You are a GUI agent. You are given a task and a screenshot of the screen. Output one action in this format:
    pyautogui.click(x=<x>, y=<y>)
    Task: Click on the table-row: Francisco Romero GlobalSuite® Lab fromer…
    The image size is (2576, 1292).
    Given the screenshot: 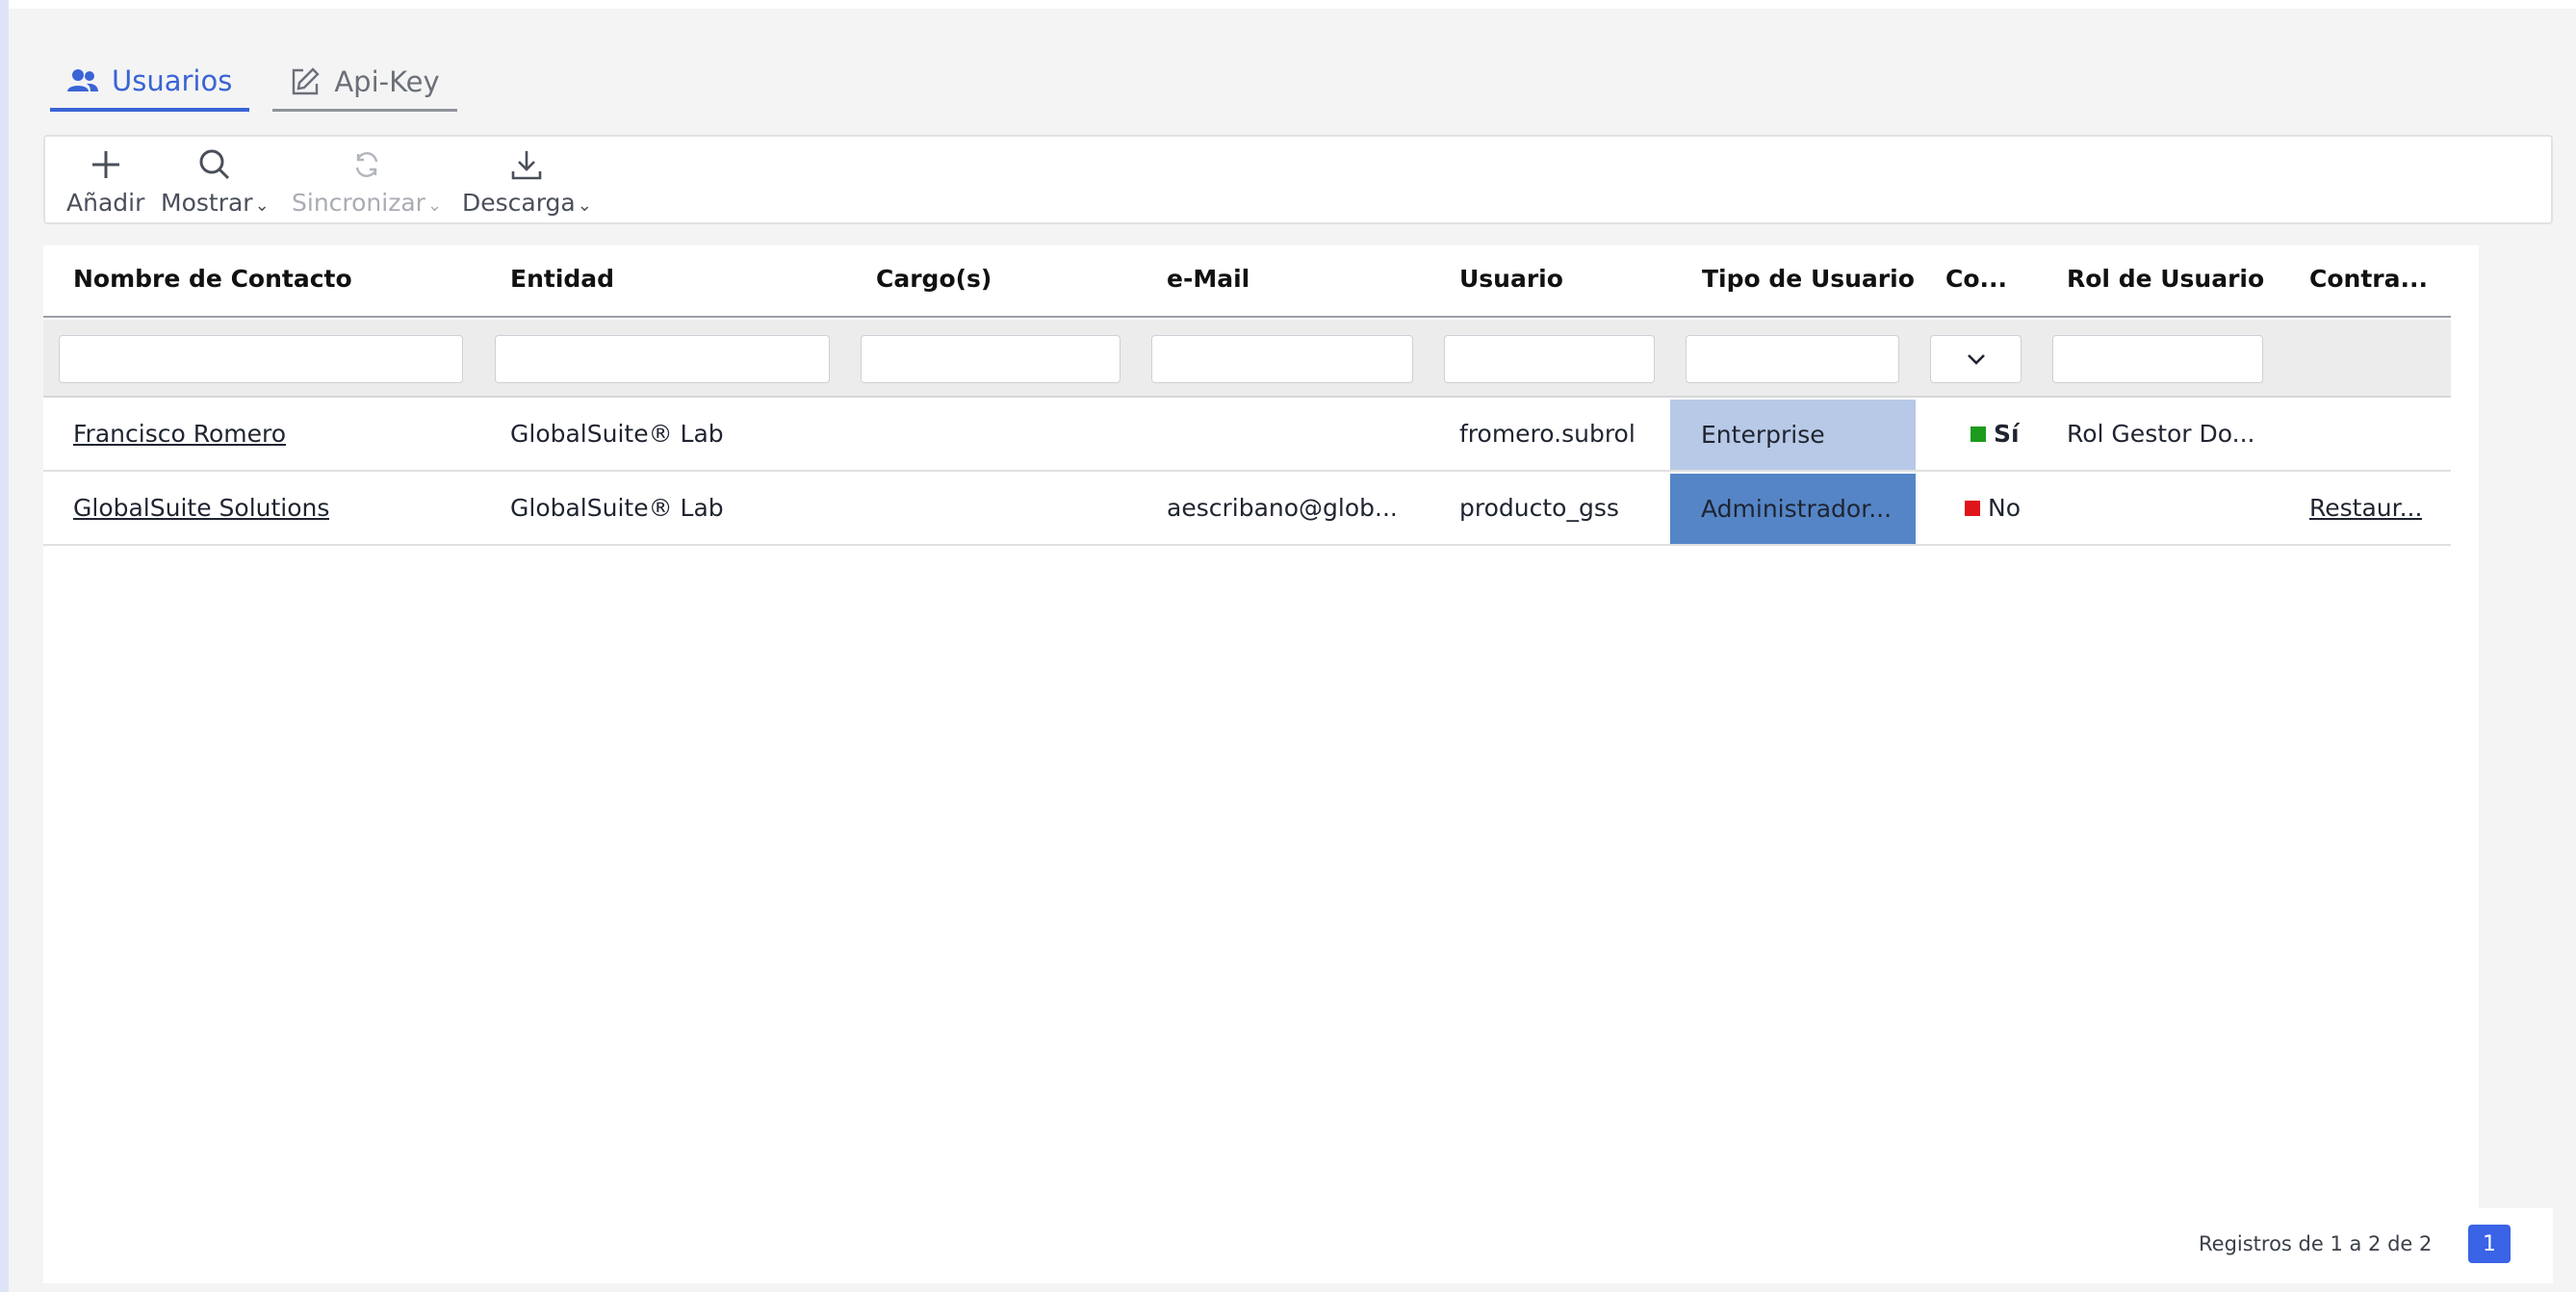 What is the action you would take?
    pyautogui.click(x=1247, y=435)
    